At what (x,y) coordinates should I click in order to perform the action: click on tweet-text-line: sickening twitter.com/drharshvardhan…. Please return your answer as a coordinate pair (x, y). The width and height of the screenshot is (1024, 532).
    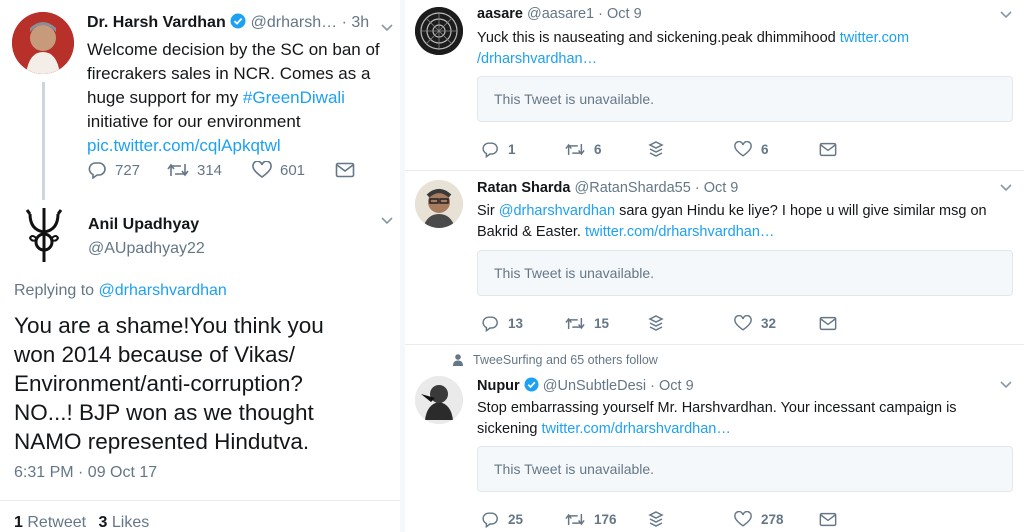
    Looking at the image, I should click on (717, 429).